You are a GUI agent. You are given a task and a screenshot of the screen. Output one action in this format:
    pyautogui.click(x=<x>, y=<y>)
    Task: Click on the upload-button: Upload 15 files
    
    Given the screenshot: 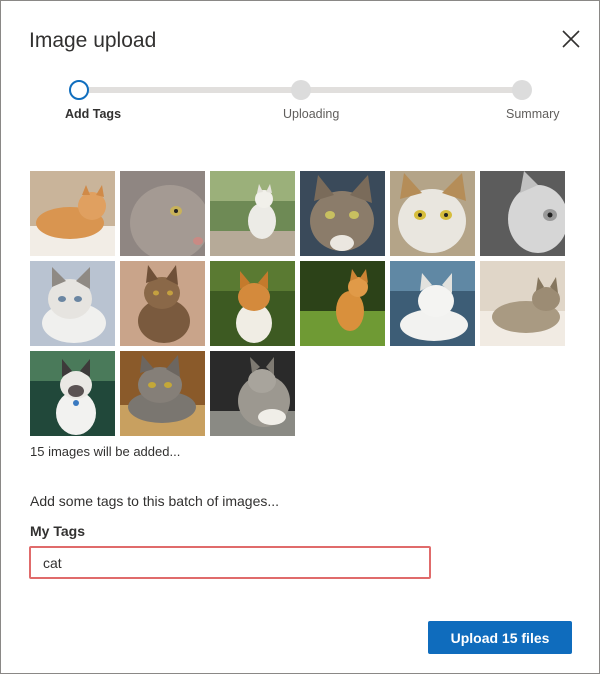 What is the action you would take?
    pyautogui.click(x=500, y=637)
    